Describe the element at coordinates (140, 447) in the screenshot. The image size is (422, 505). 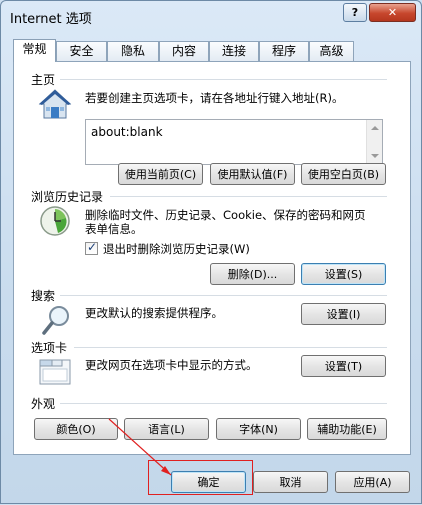
I see `annotation-arrow` at that location.